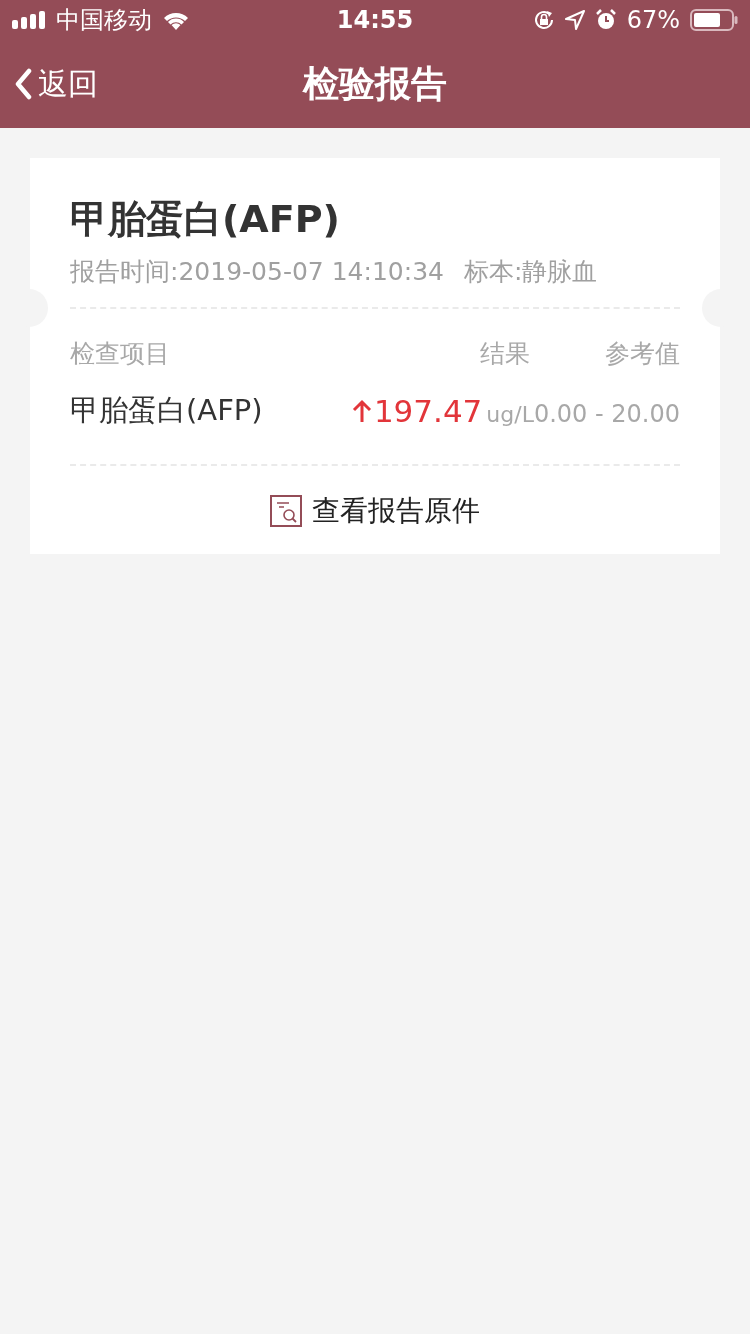 The height and width of the screenshot is (1334, 750). Describe the element at coordinates (176, 20) in the screenshot. I see `wifi-icon` at that location.